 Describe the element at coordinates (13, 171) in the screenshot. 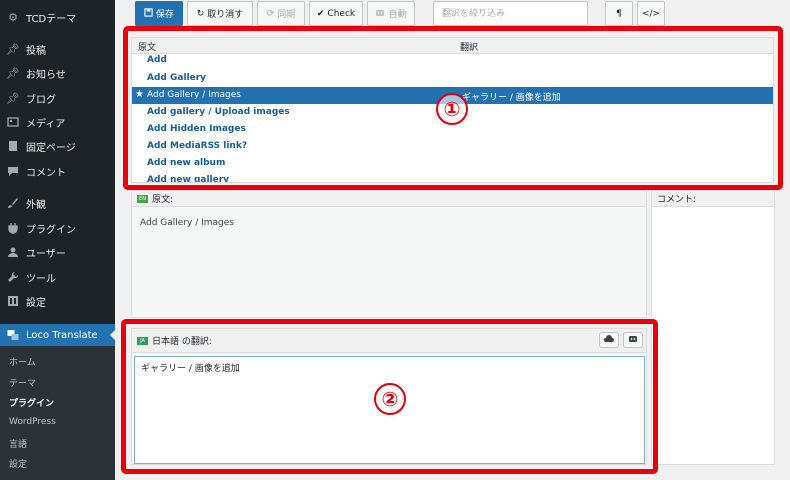

I see `comment-icon` at that location.